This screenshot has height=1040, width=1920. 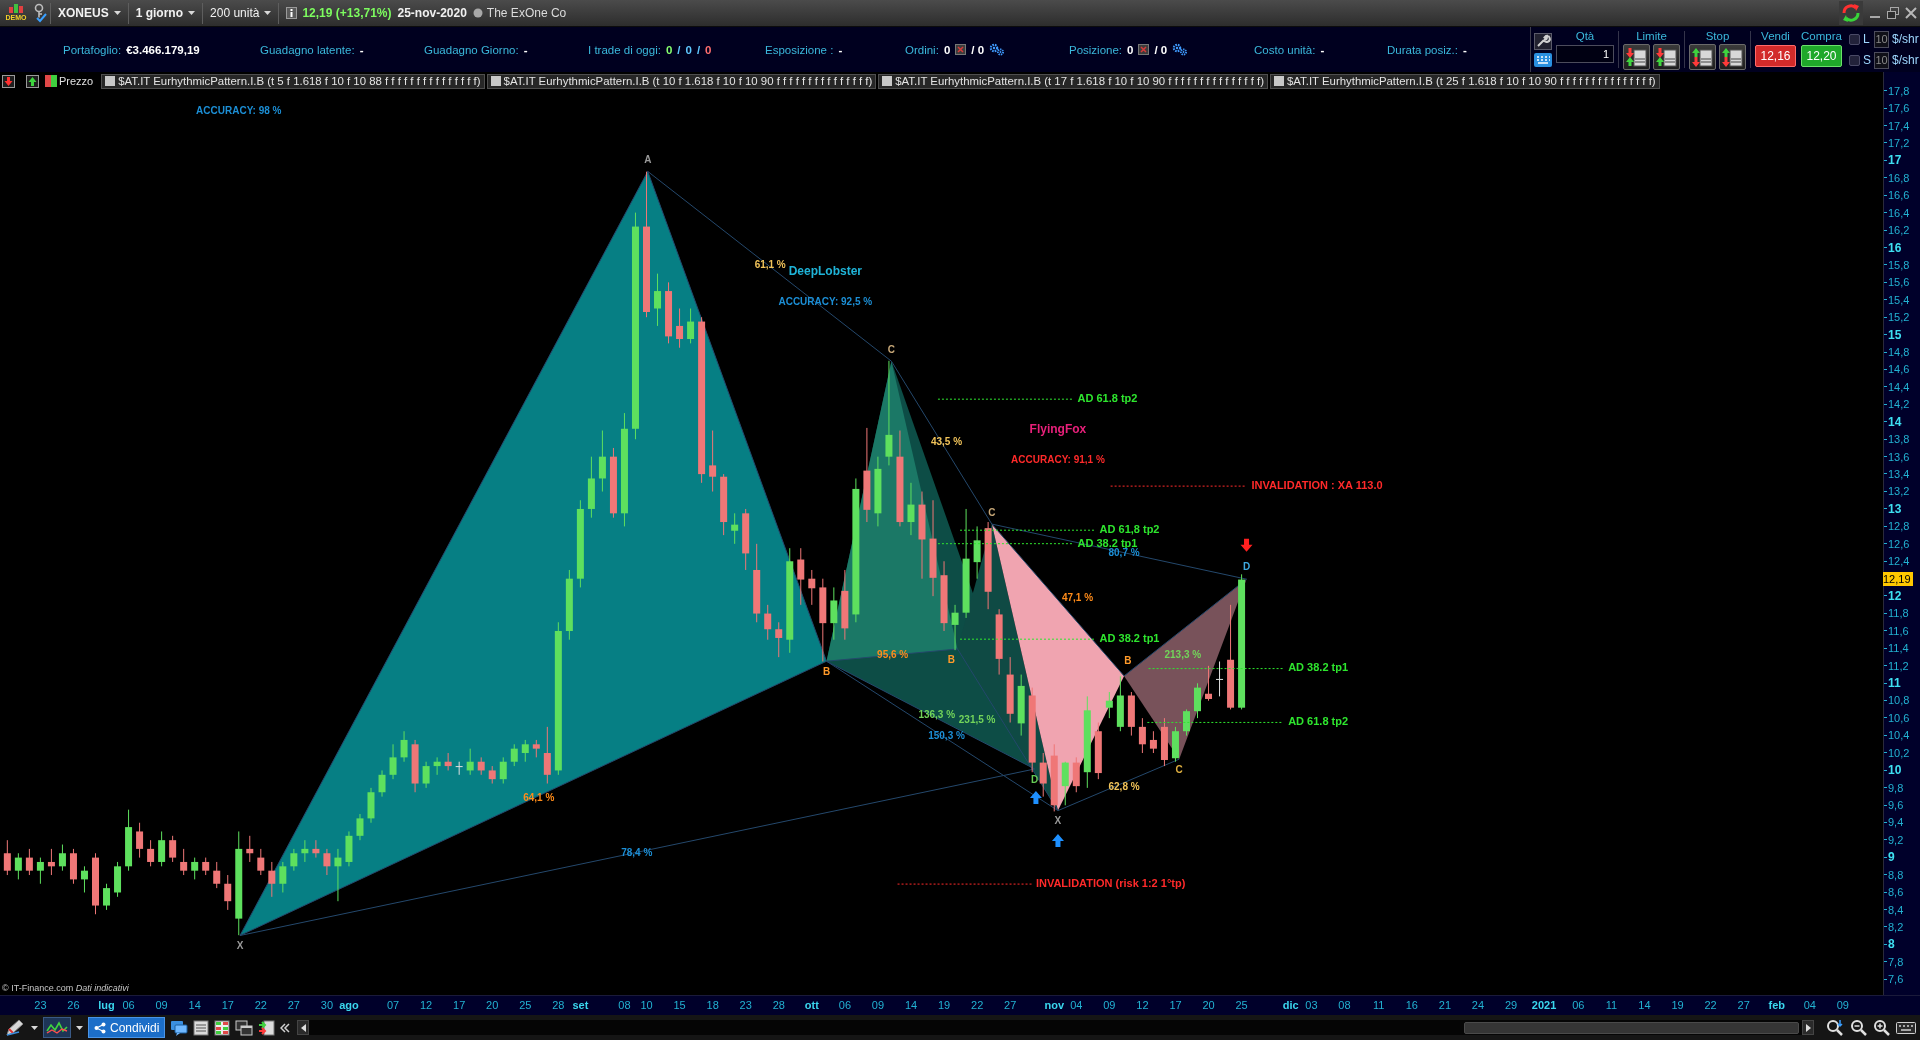 What do you see at coordinates (201, 1027) in the screenshot?
I see `list-icon` at bounding box center [201, 1027].